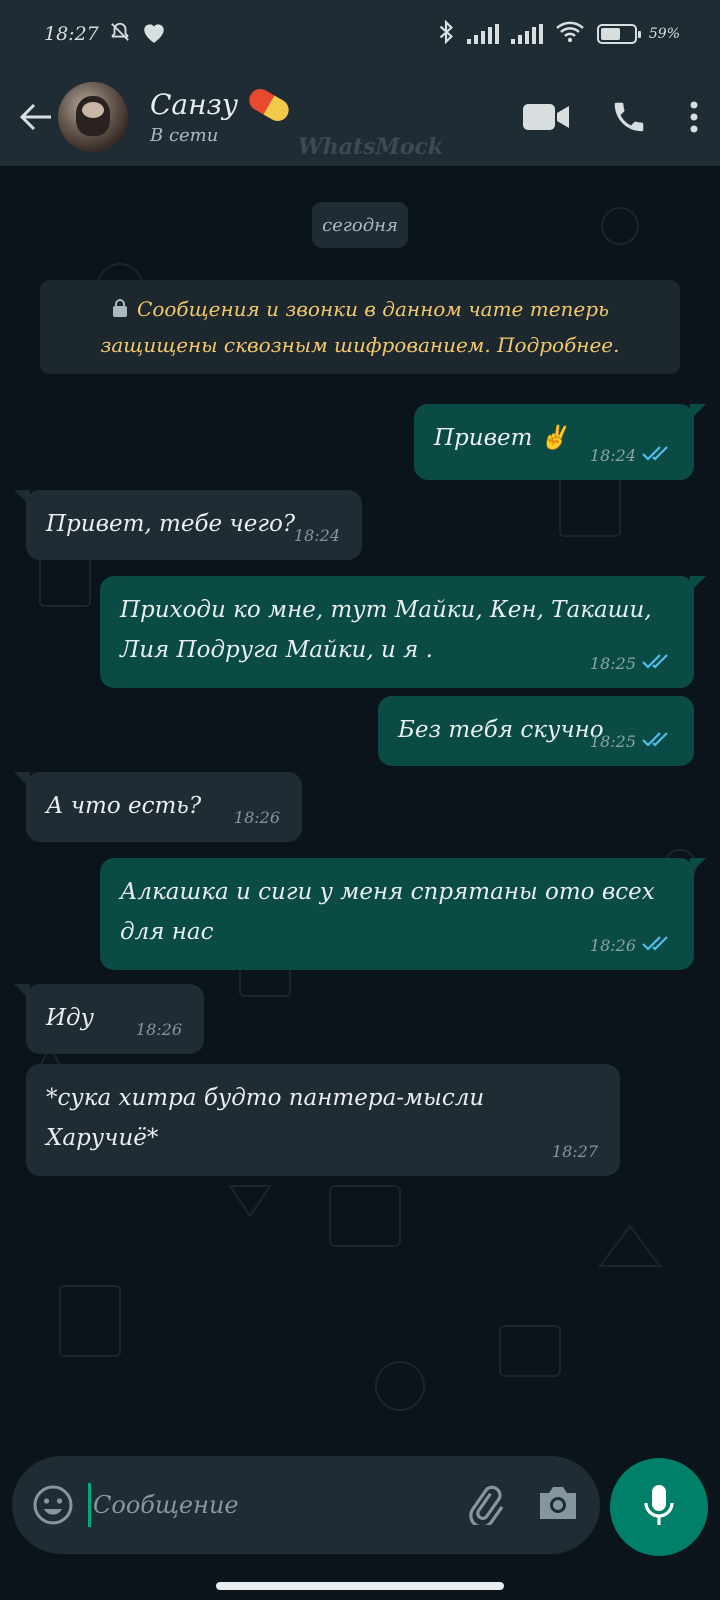  What do you see at coordinates (265, 1118) in the screenshot?
I see `message-text: *сука хитра будто пантера-мысли Харучиё*` at bounding box center [265, 1118].